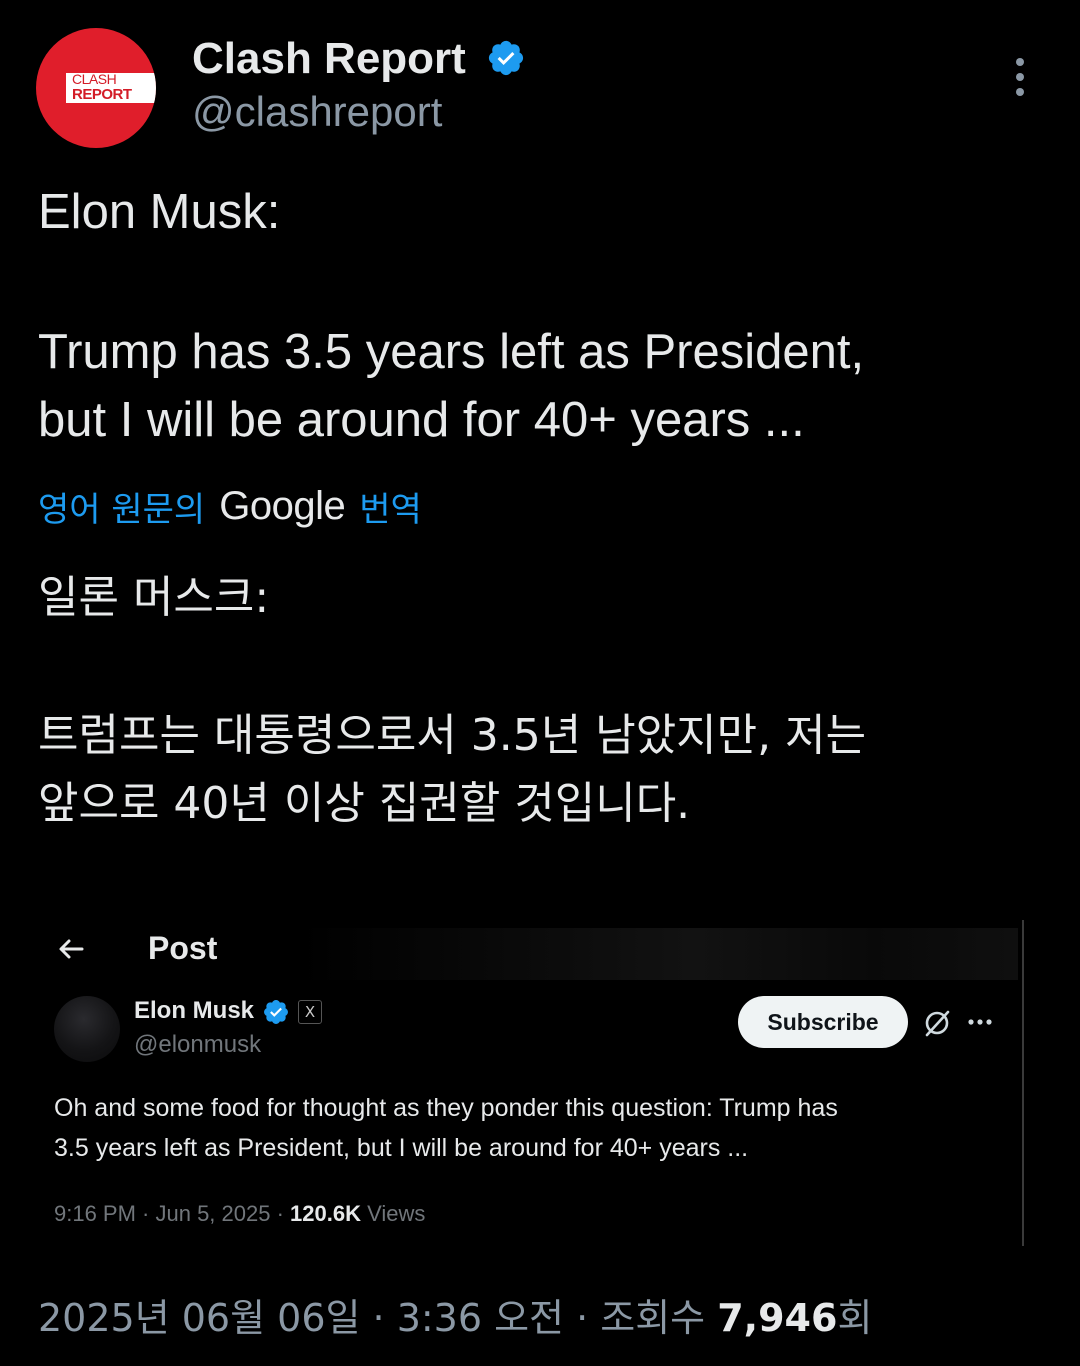 This screenshot has width=1080, height=1366. I want to click on author-display-name: Clash Report, so click(329, 59).